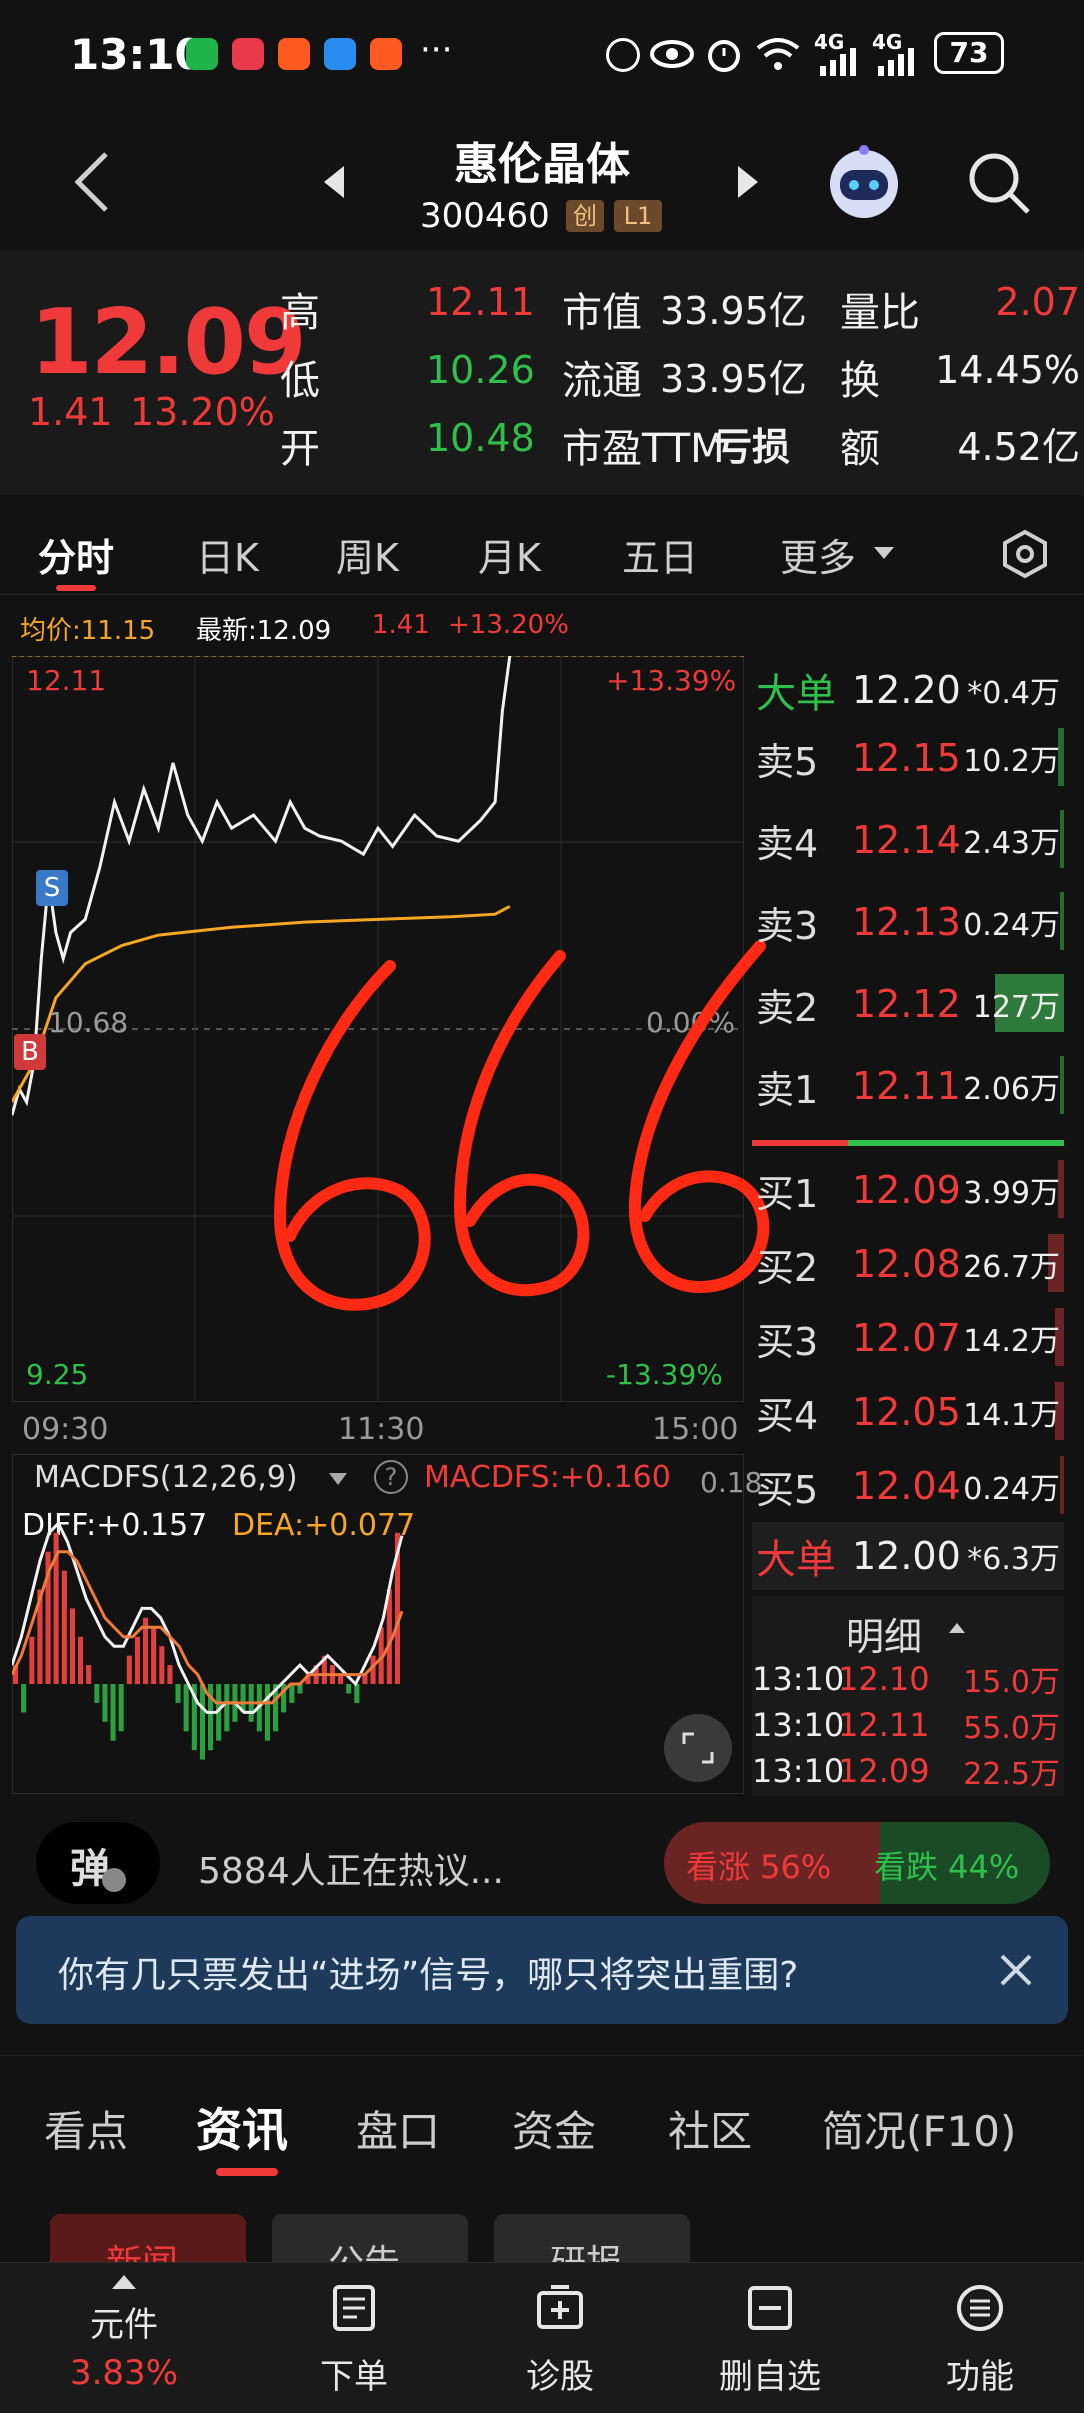 Image resolution: width=1084 pixels, height=2413 pixels. I want to click on bid-1-row: 买1 12.09 3.99万, so click(908, 1190).